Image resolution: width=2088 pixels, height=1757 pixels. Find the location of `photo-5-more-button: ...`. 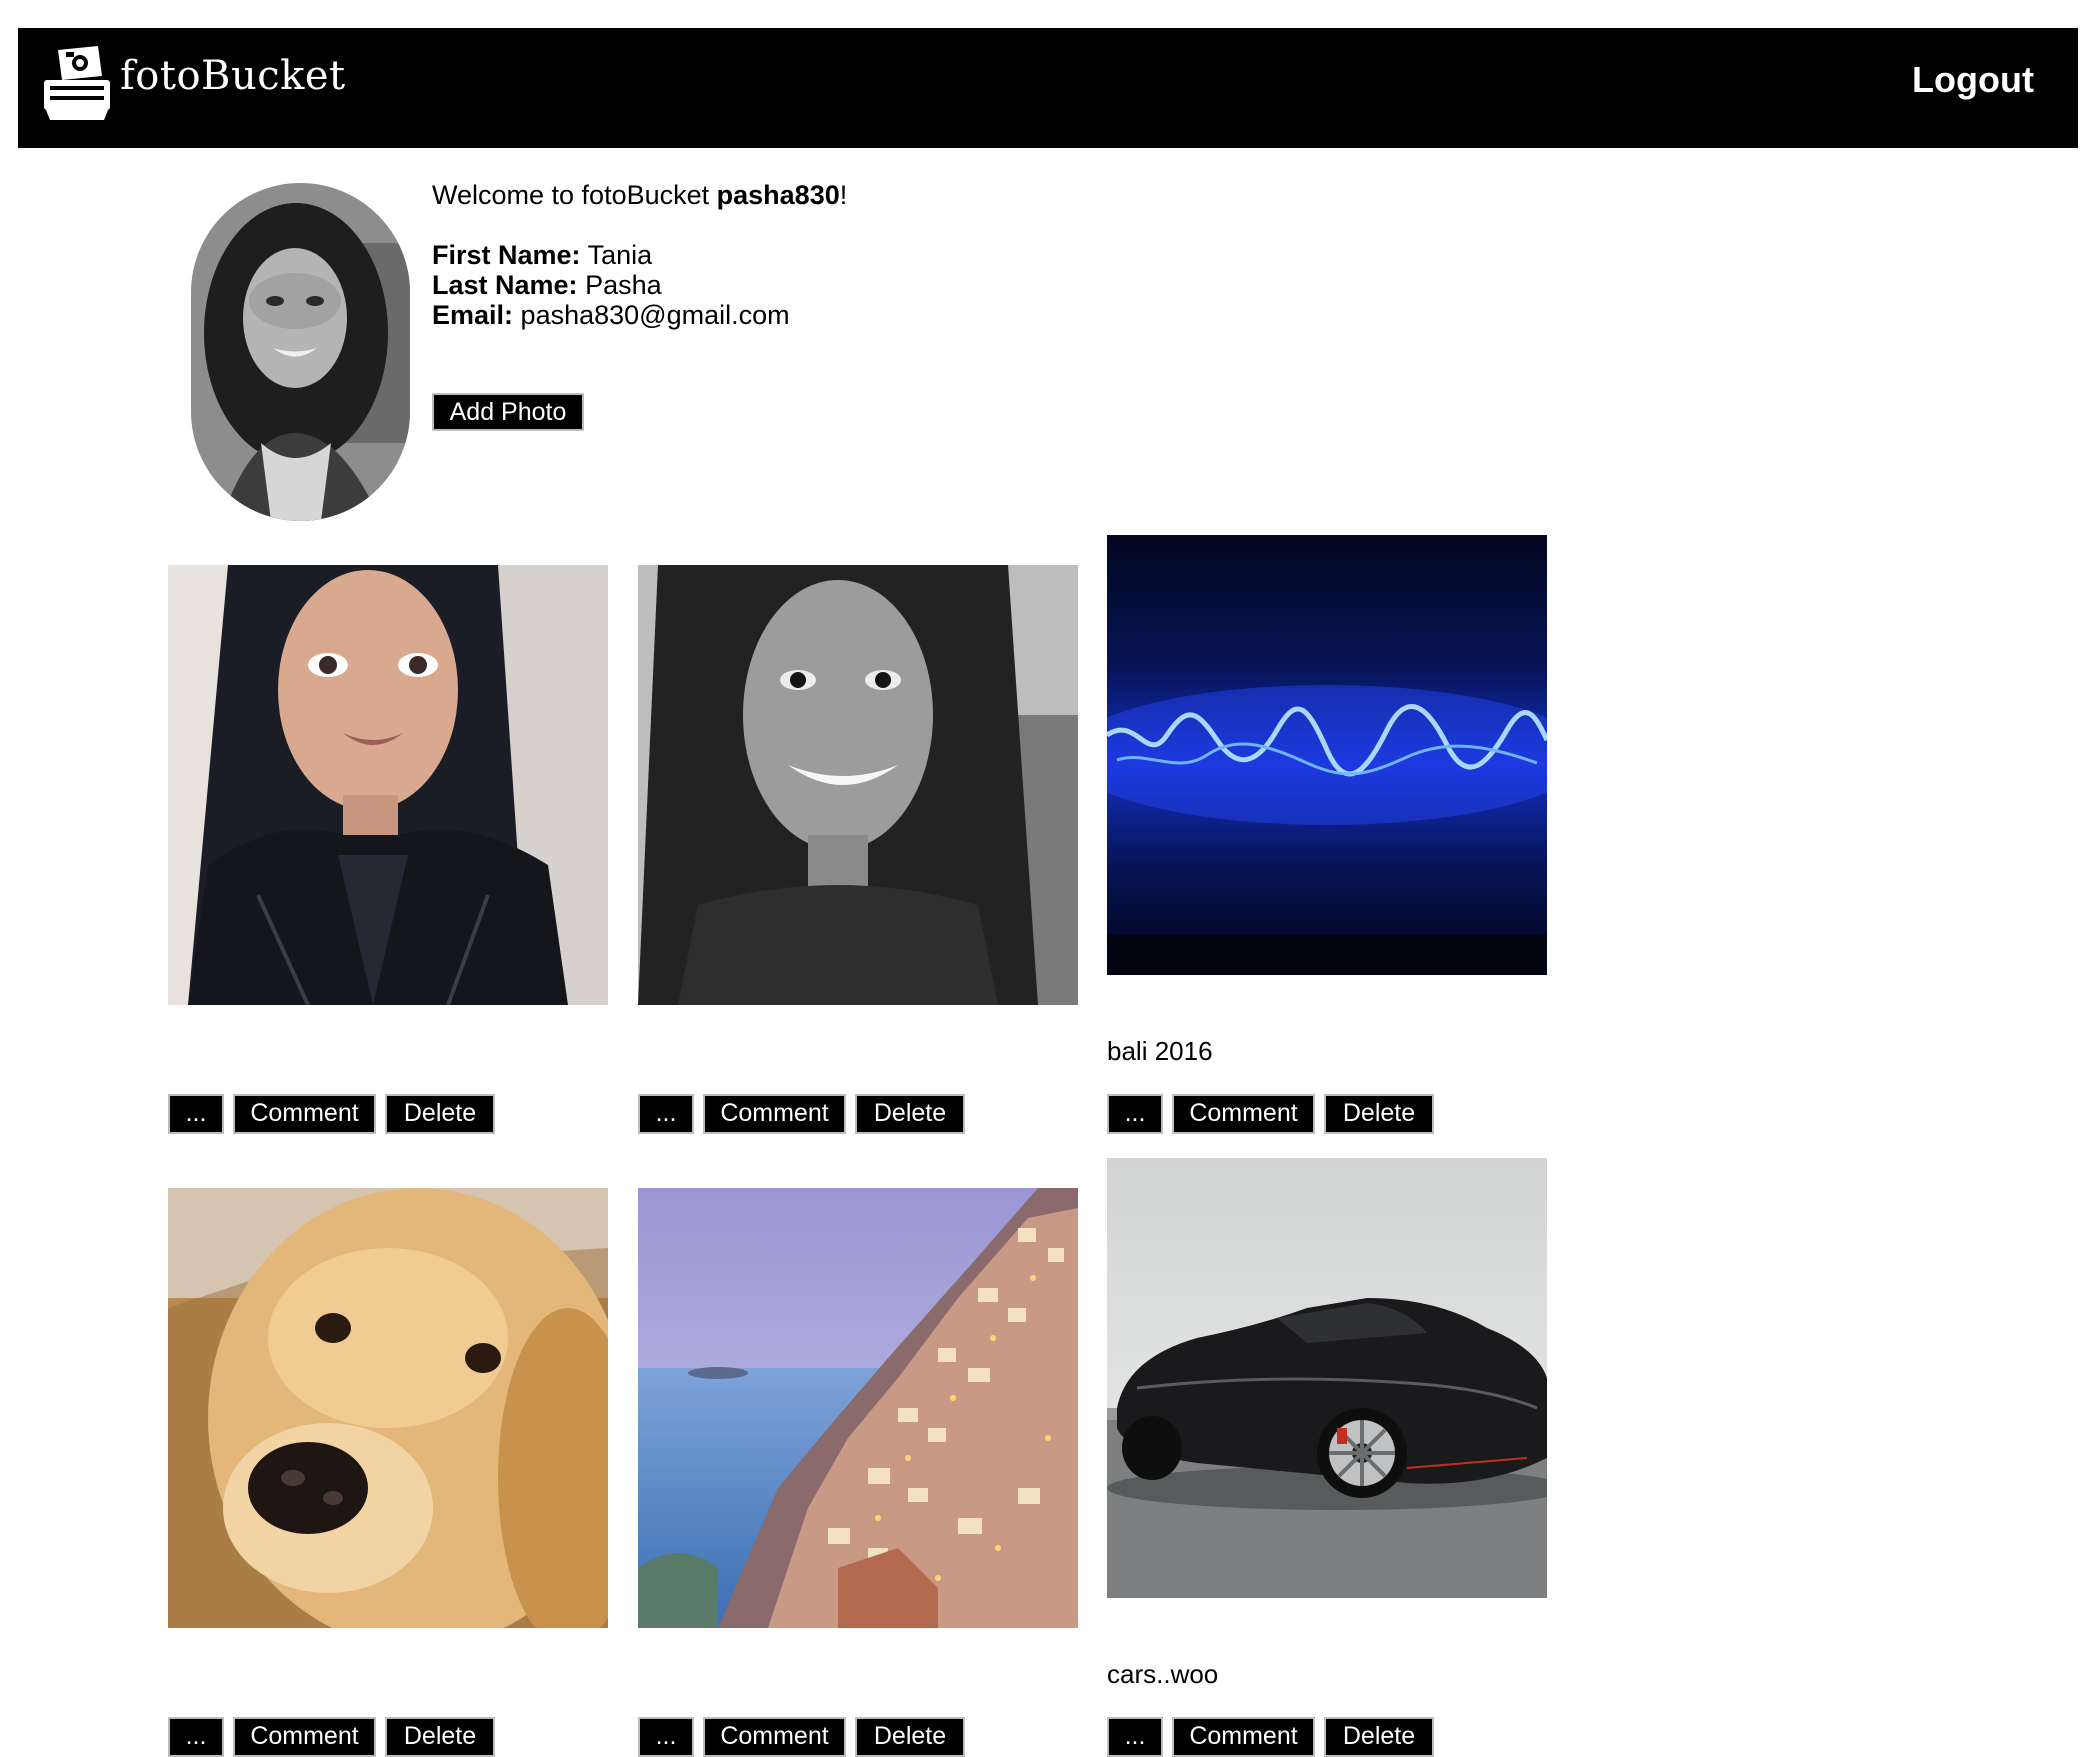

photo-5-more-button: ... is located at coordinates (666, 1737).